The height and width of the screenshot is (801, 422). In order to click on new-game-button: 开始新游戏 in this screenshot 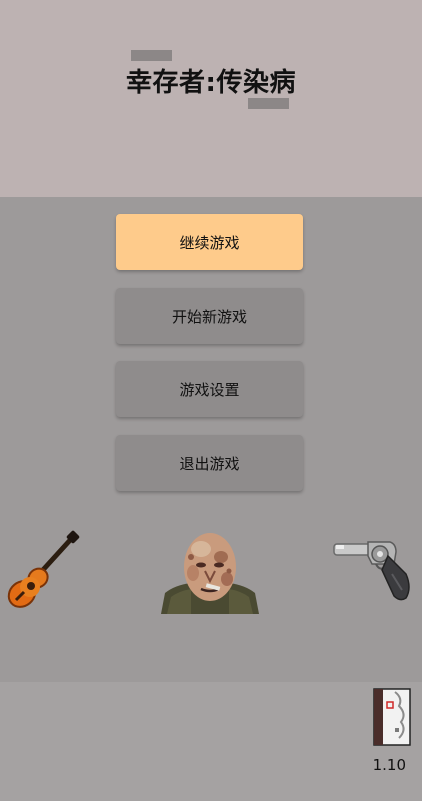, I will do `click(209, 316)`.